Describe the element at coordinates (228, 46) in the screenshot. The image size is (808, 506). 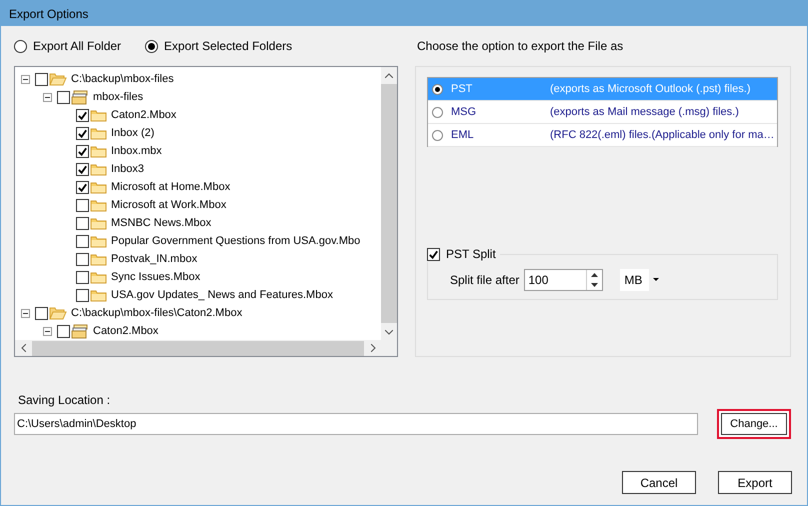
I see `radio-label: Export Selected Folders` at that location.